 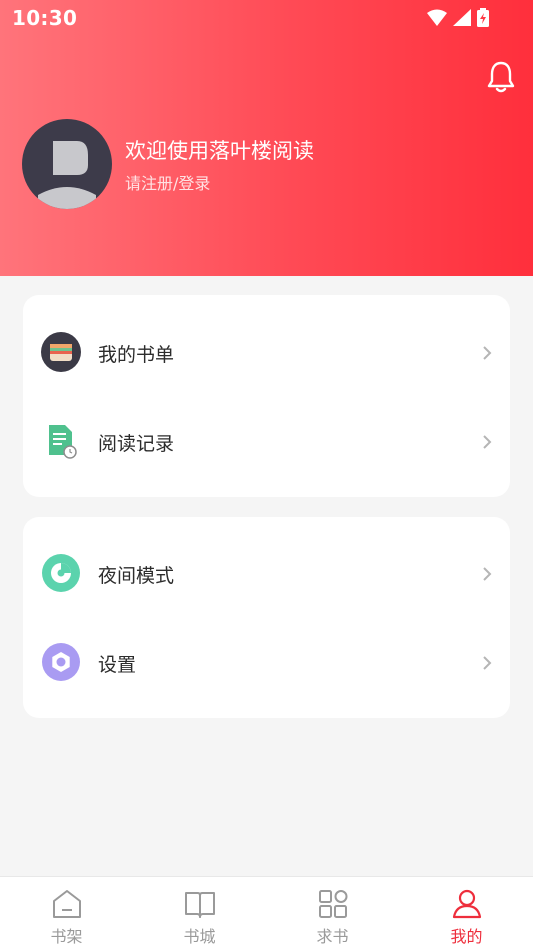 I want to click on tab-mine: 我的, so click(x=466, y=912).